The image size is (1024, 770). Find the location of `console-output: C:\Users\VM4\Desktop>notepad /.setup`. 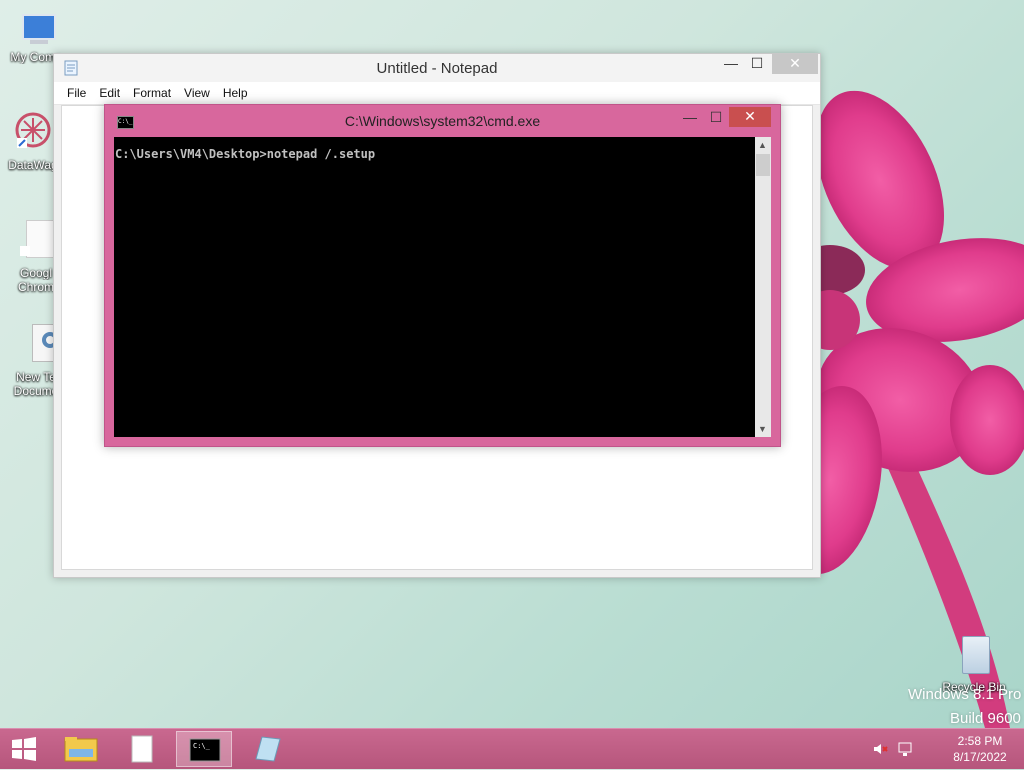

console-output: C:\Users\VM4\Desktop>notepad /.setup is located at coordinates (245, 154).